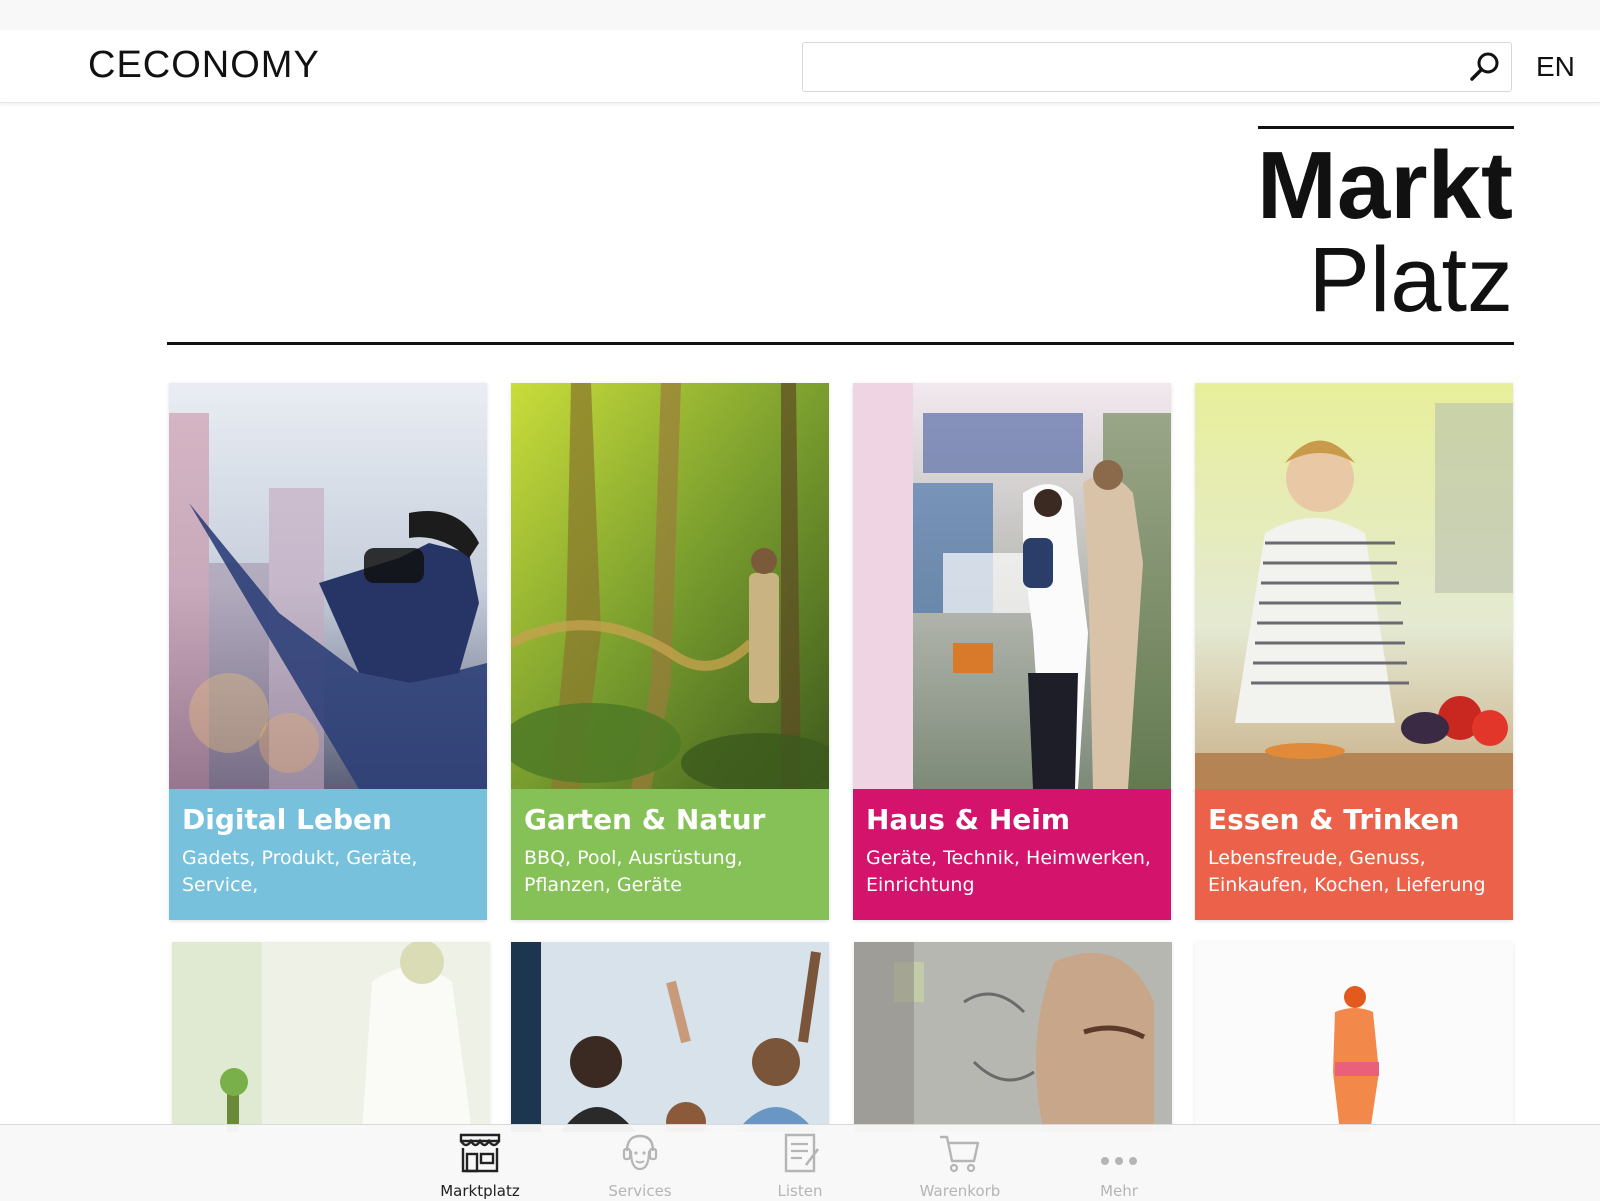  I want to click on page-title-markt: Markt, so click(1384, 185).